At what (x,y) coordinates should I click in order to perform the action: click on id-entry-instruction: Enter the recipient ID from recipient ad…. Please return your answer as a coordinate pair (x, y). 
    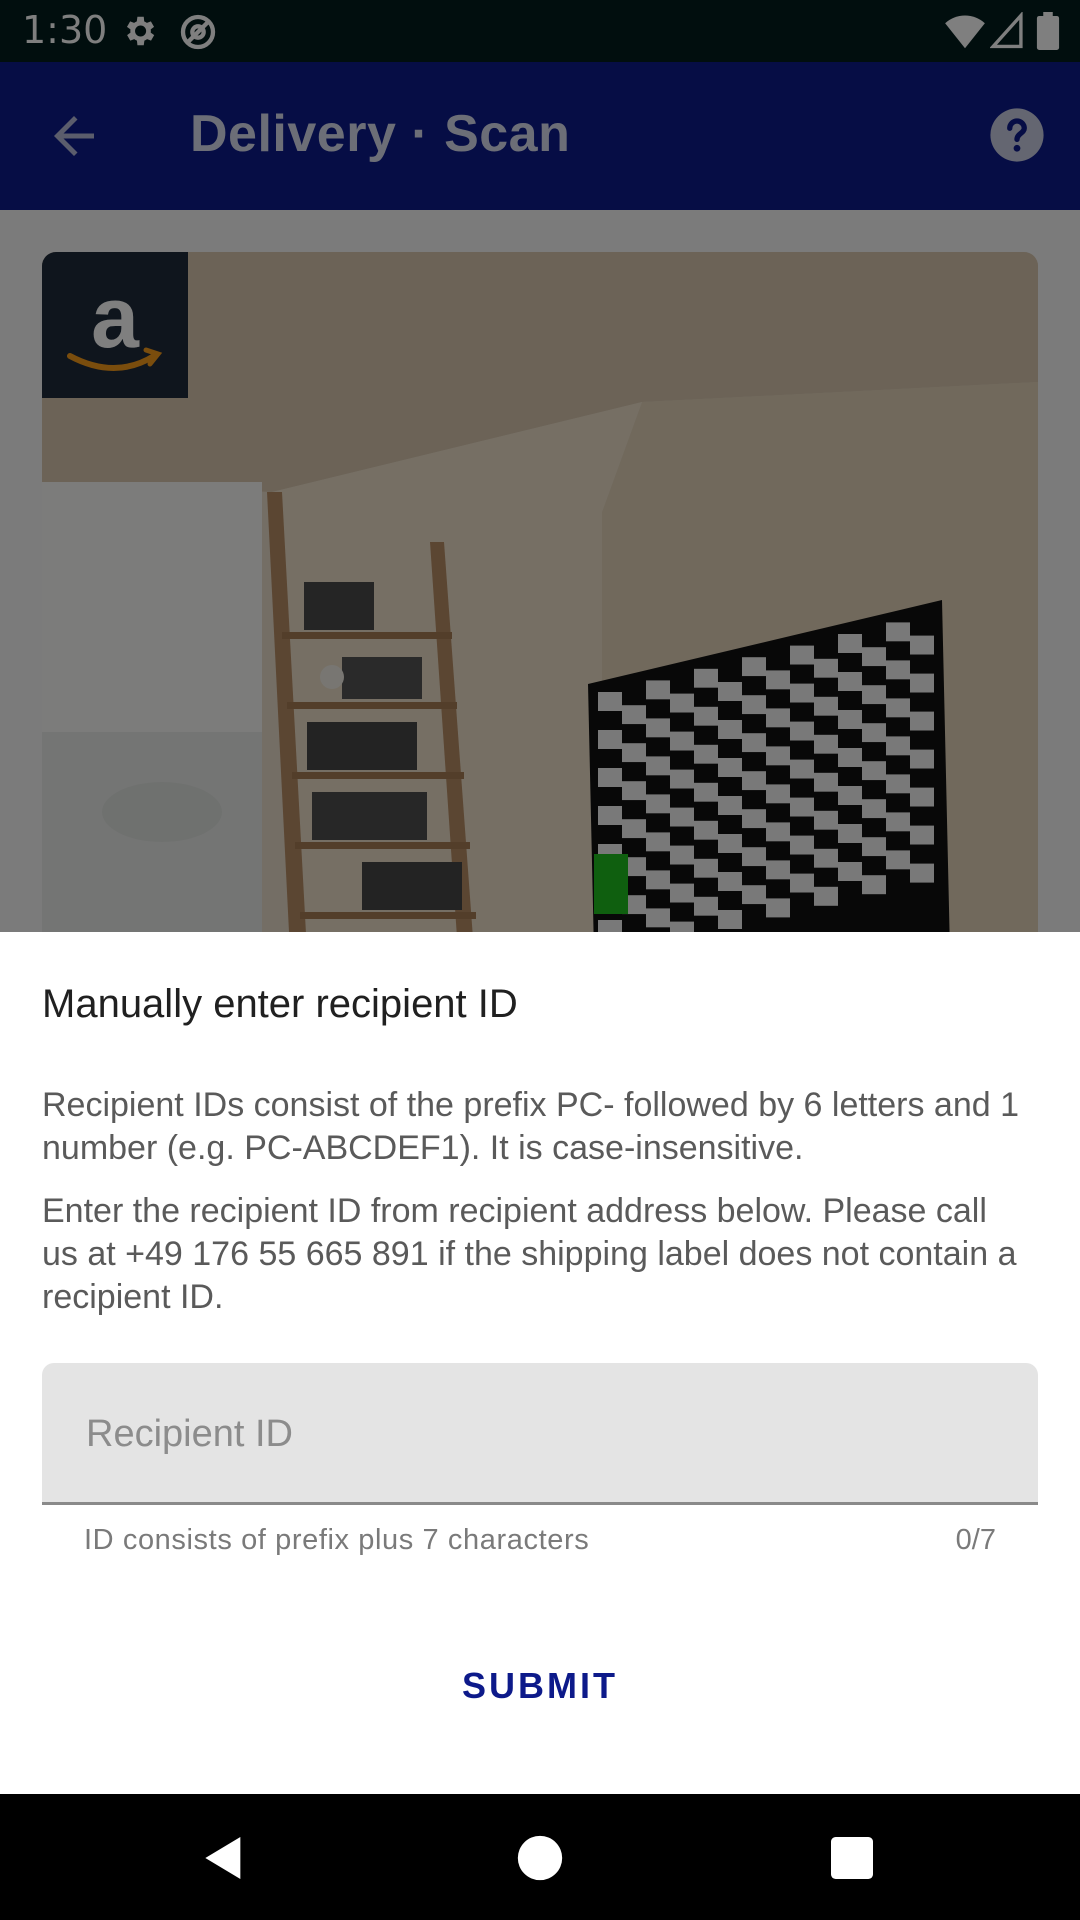
    Looking at the image, I should click on (529, 1254).